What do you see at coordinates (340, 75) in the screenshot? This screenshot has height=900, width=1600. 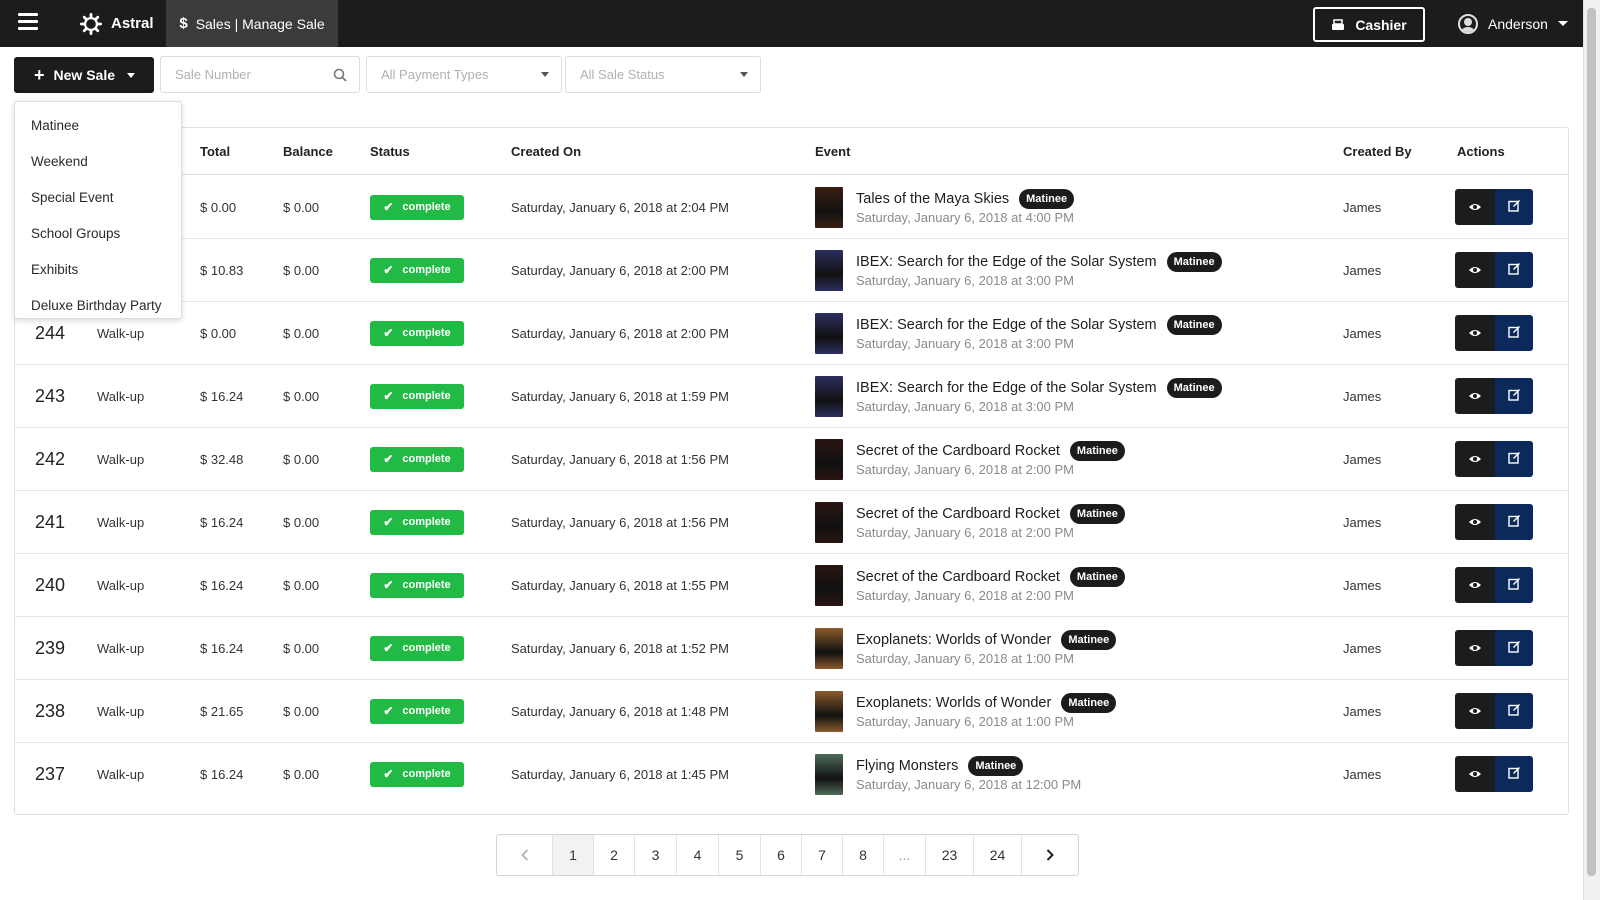 I see `search-icon` at bounding box center [340, 75].